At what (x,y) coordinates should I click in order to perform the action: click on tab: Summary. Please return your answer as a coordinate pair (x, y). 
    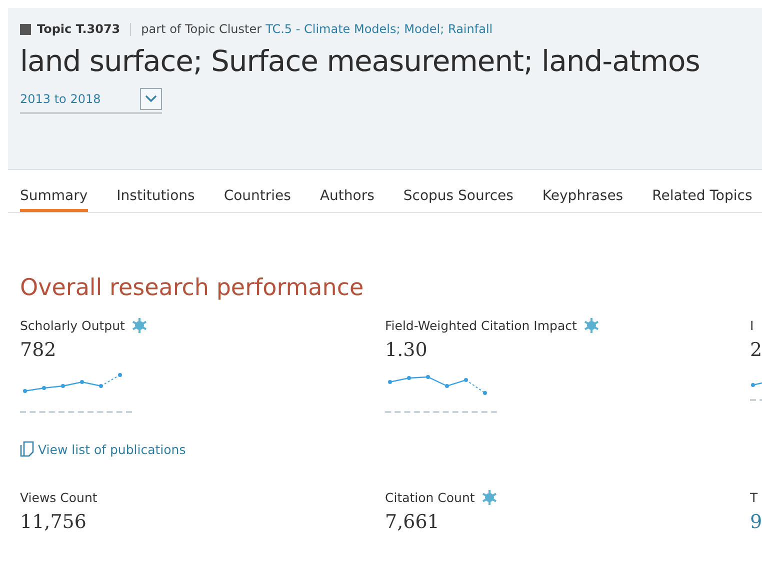
    Looking at the image, I should click on (54, 191).